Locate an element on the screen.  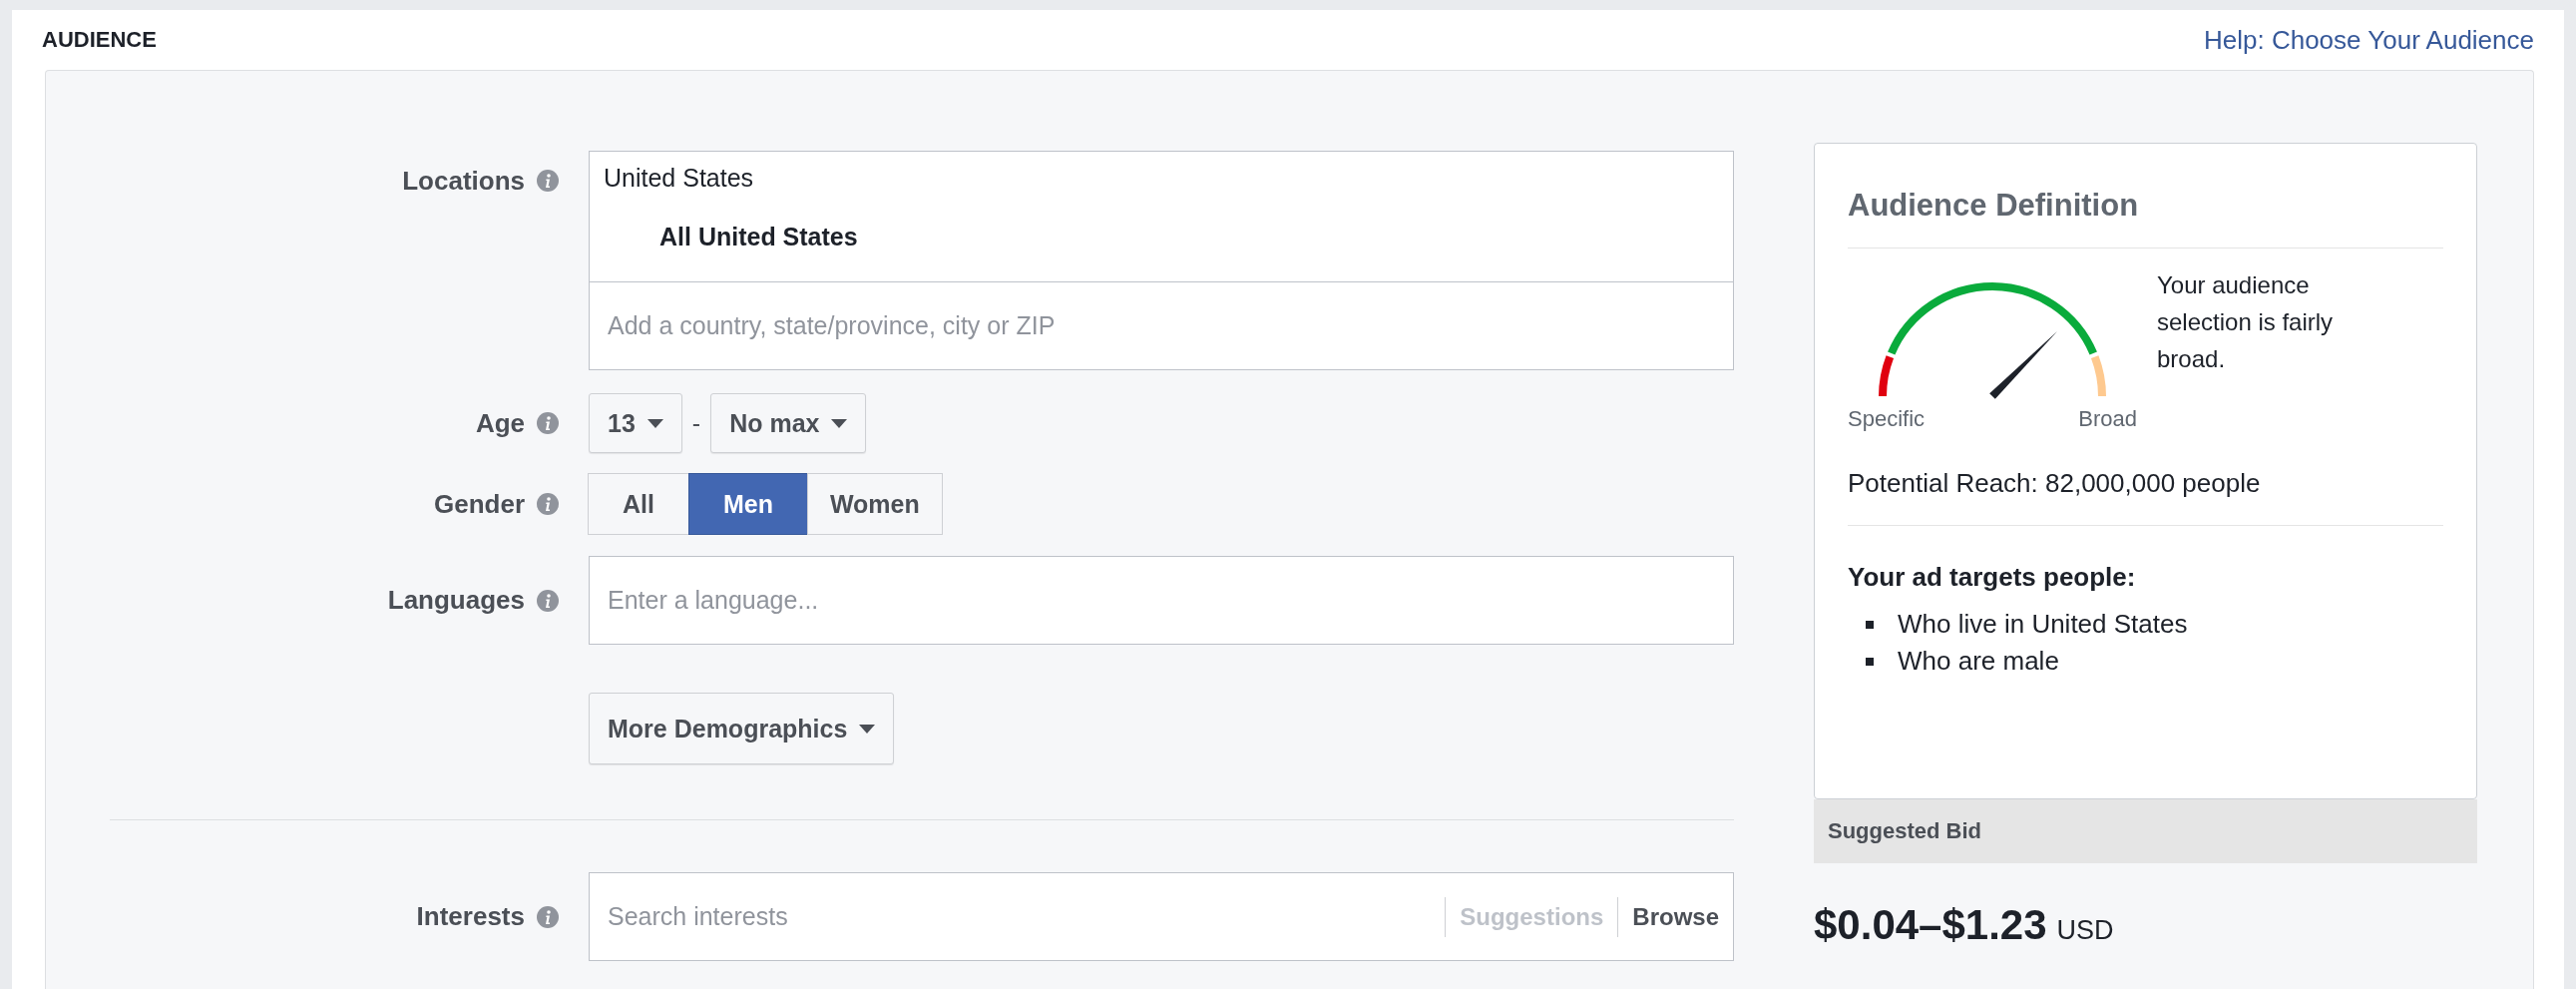
bid-currency: USD is located at coordinates (2085, 930).